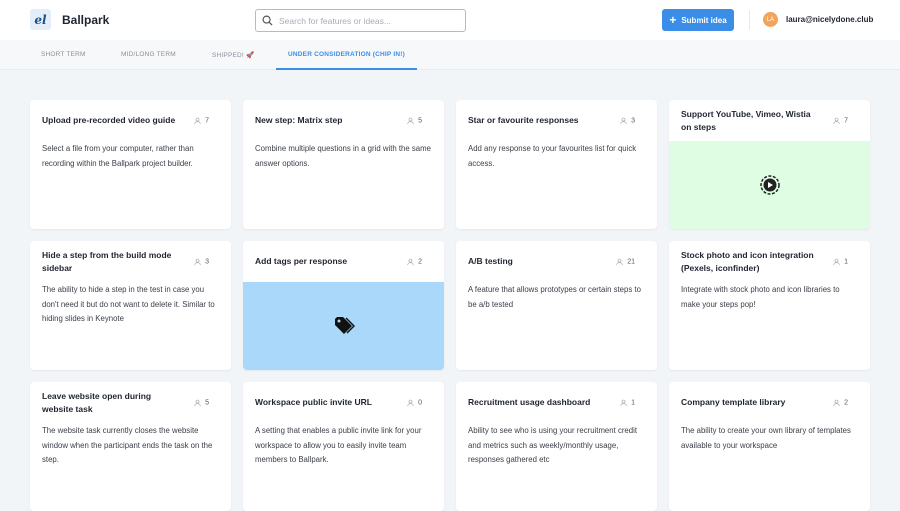 The image size is (900, 511). What do you see at coordinates (109, 262) in the screenshot?
I see `card-title: Hide a step from the build mode sidebar` at bounding box center [109, 262].